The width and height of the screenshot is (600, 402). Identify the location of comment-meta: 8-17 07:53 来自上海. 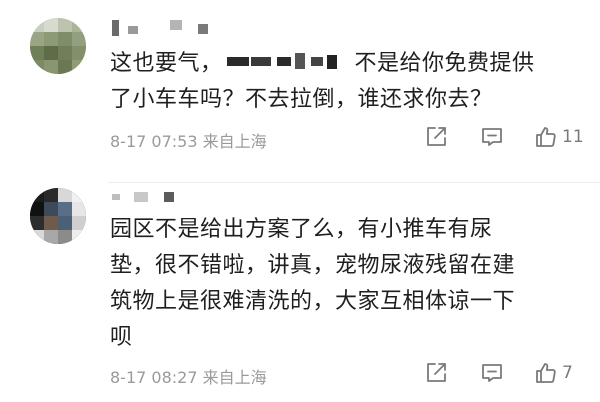
(188, 140).